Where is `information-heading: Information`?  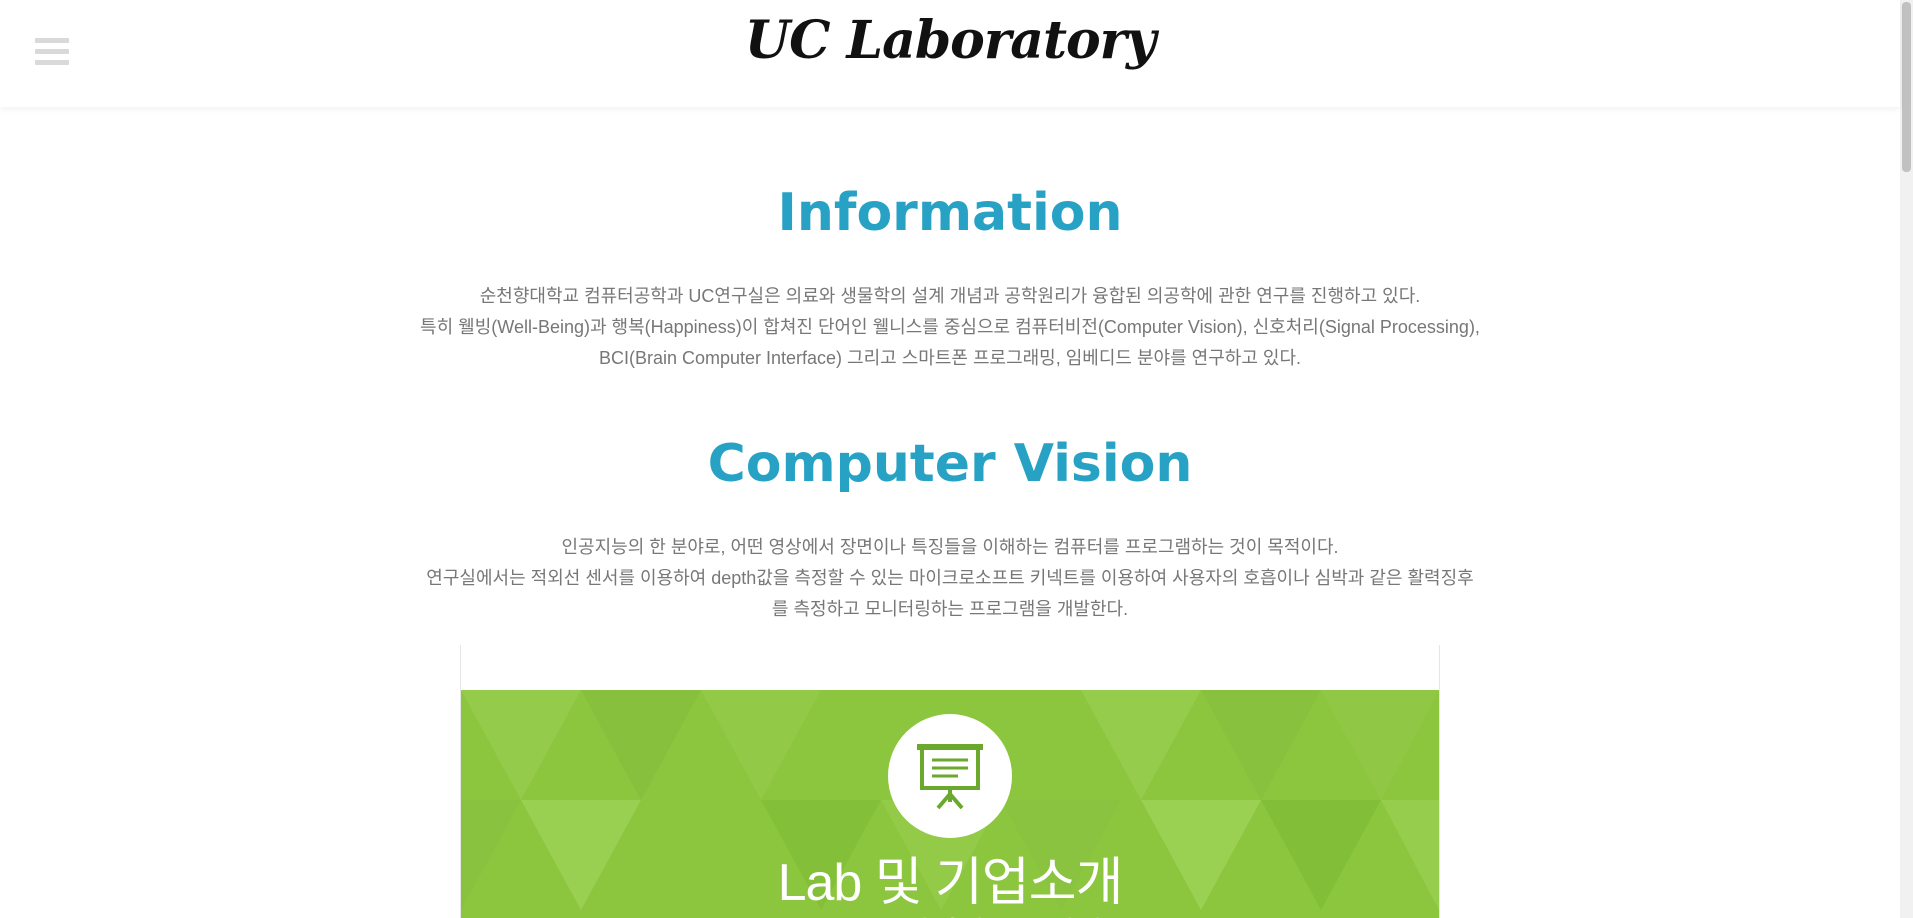 information-heading: Information is located at coordinates (950, 213).